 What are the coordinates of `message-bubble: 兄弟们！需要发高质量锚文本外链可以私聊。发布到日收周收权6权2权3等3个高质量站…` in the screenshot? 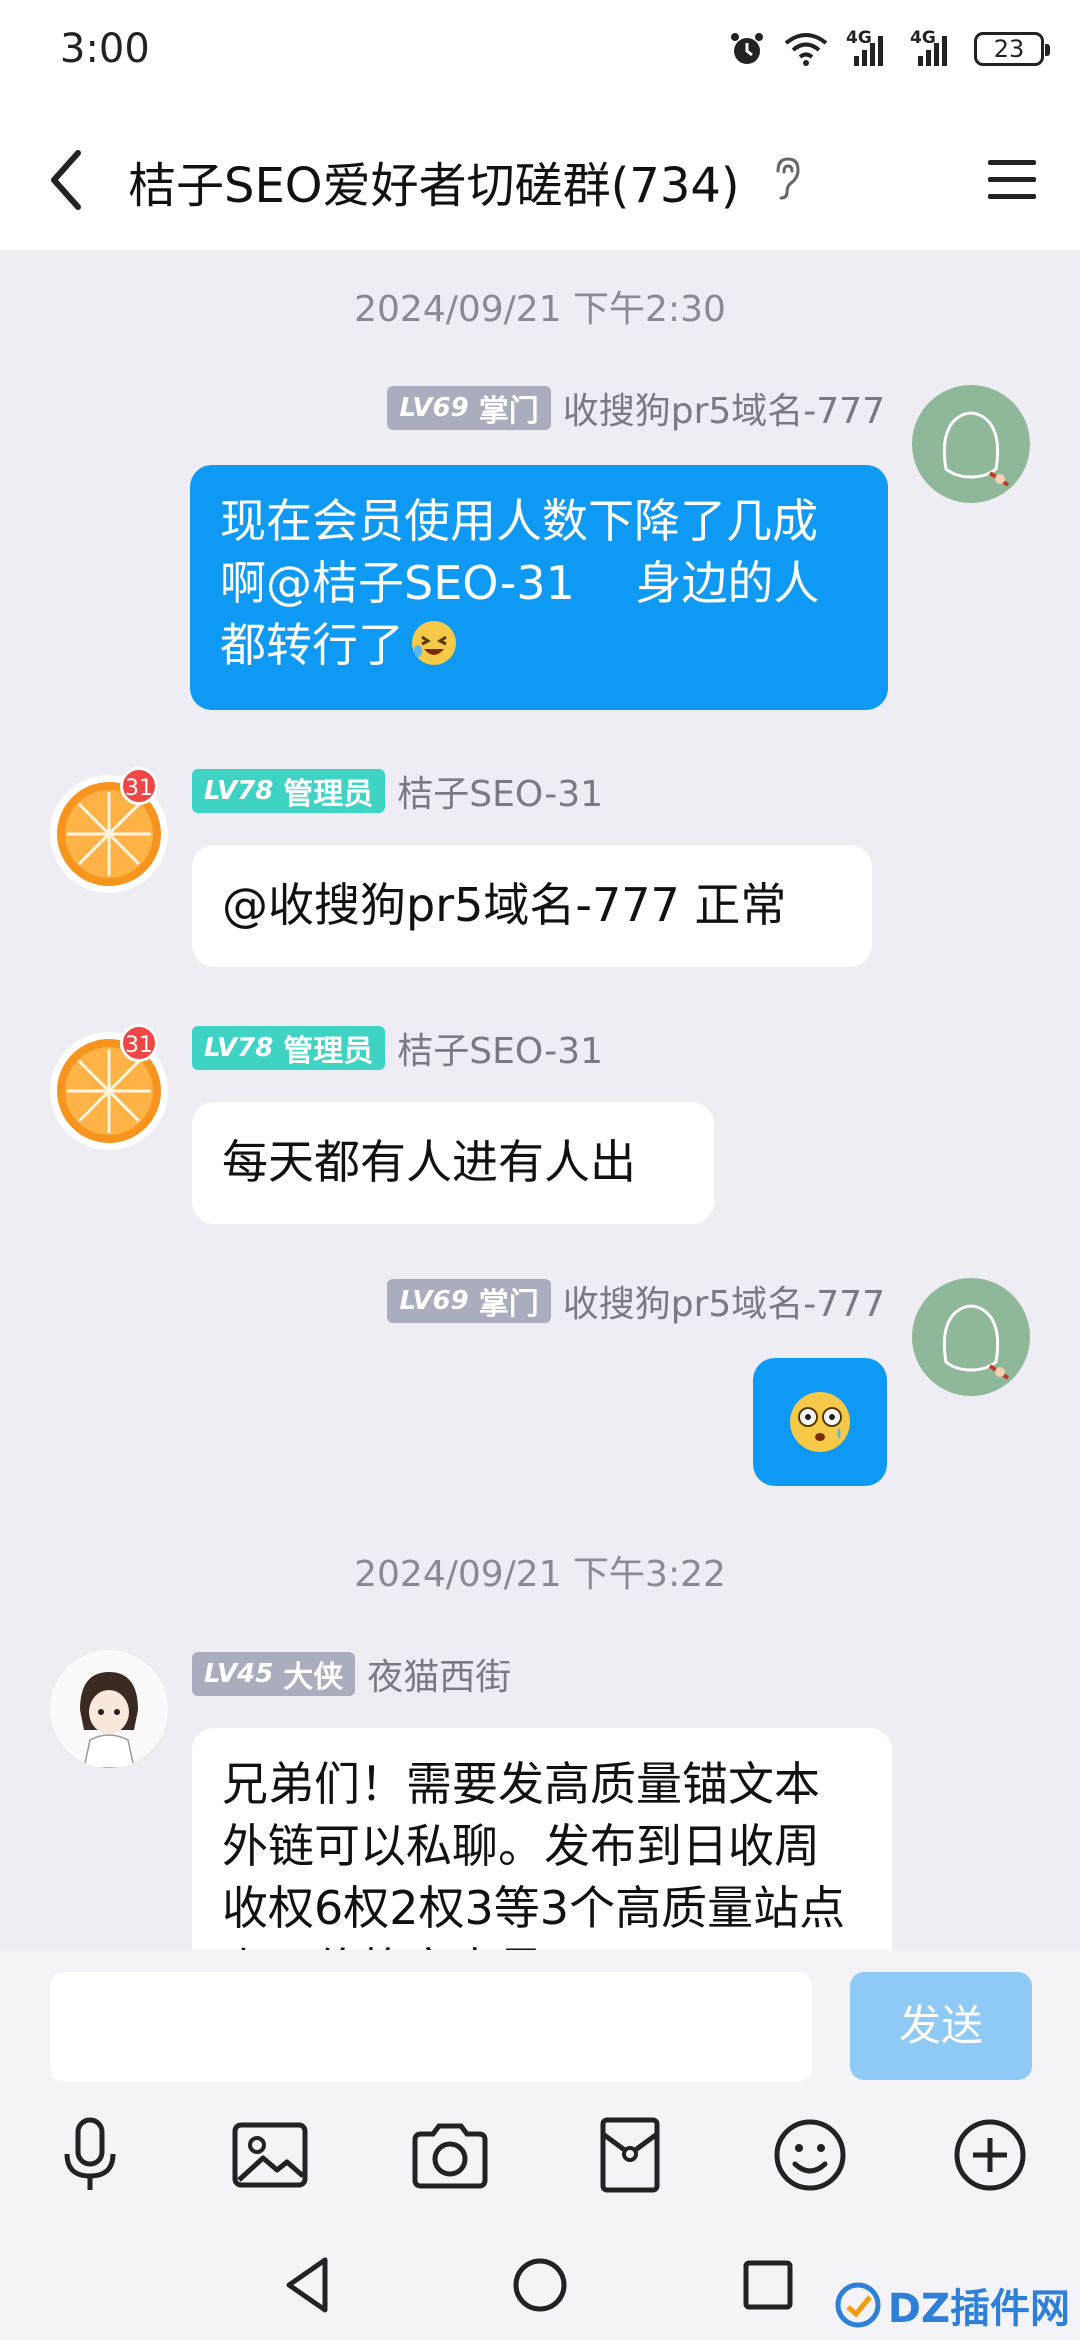 It's located at (542, 1839).